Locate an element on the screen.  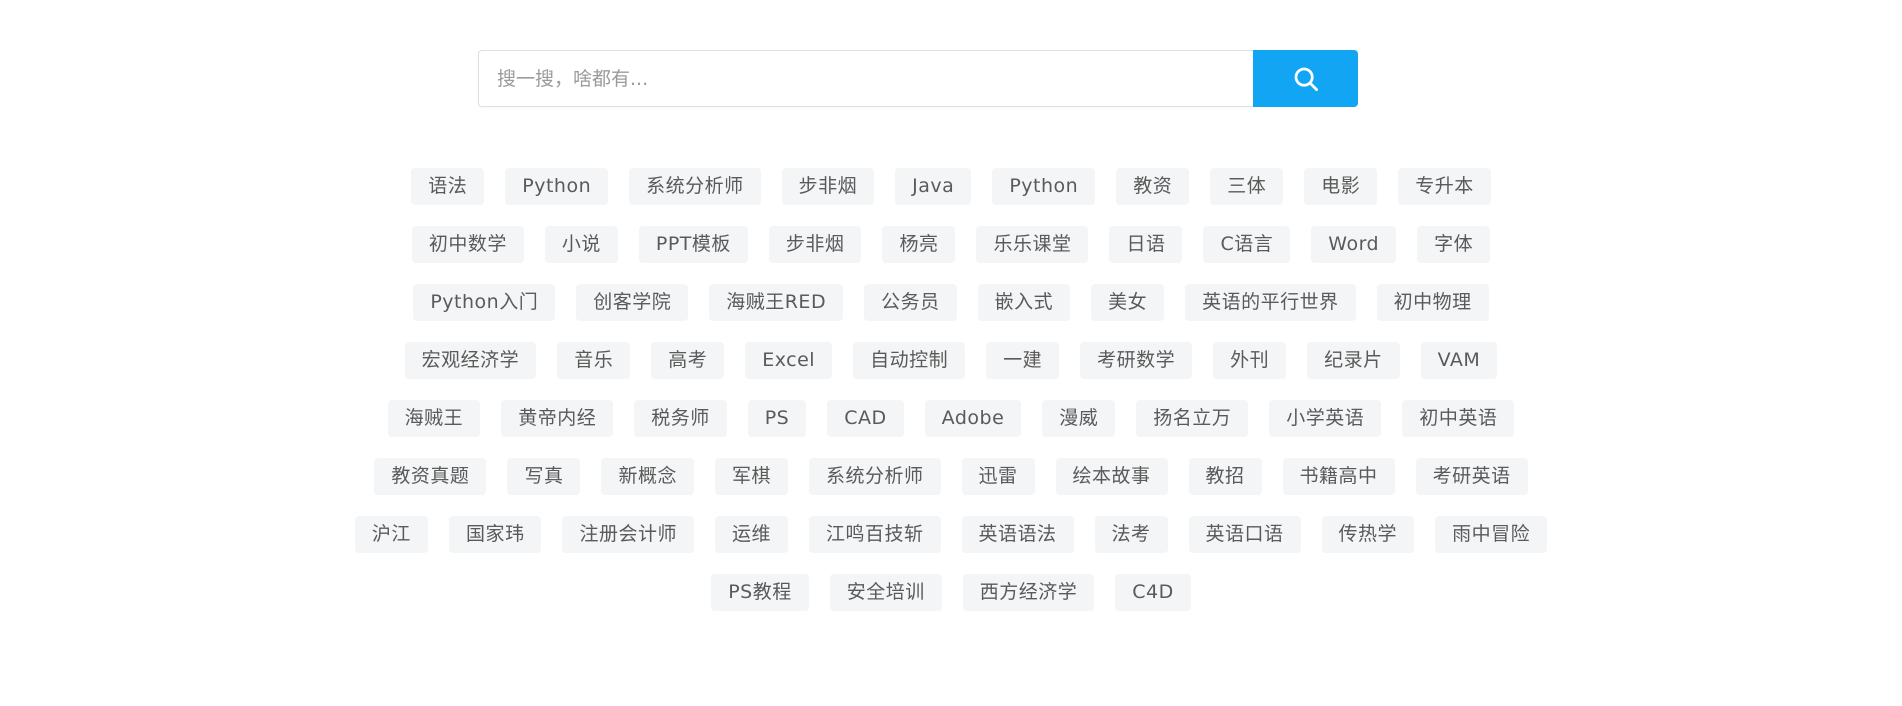
hot-search-tag: 注册会计师 is located at coordinates (628, 534).